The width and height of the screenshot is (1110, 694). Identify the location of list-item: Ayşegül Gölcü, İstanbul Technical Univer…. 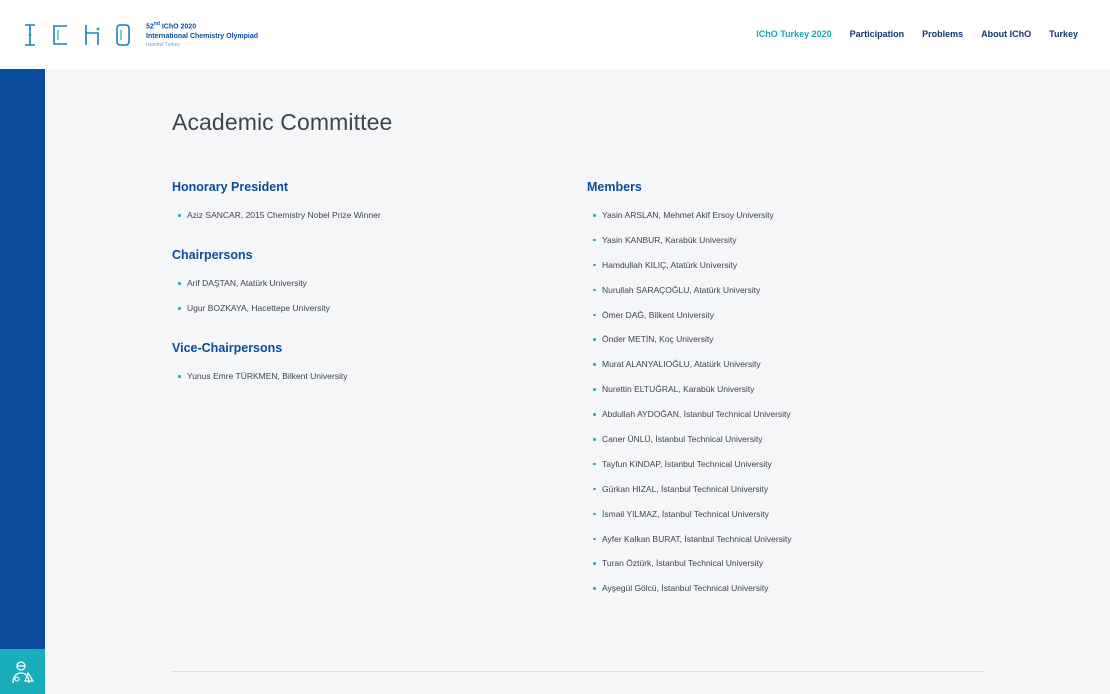
(787, 595).